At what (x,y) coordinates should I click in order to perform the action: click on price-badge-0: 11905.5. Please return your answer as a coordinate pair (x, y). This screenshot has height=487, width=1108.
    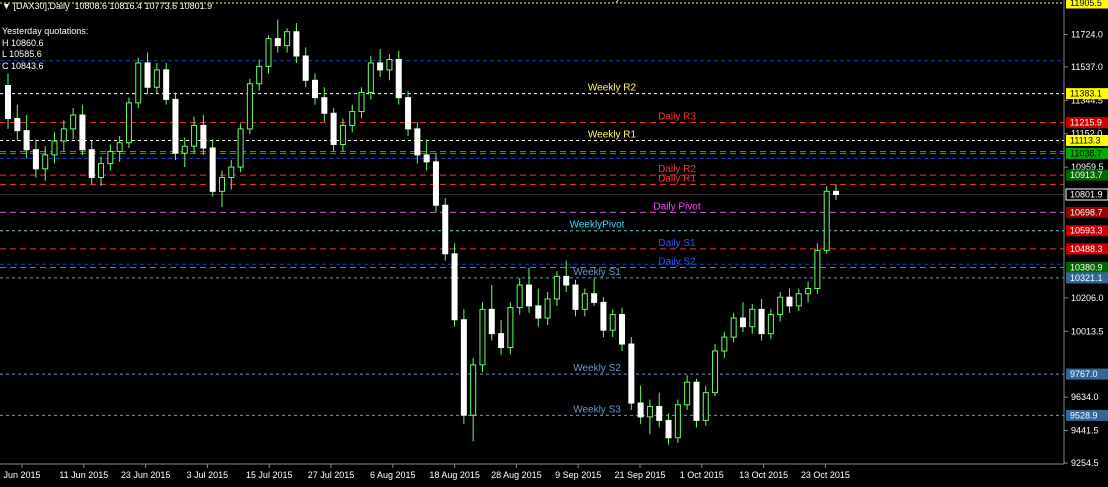
    Looking at the image, I should click on (1087, 4).